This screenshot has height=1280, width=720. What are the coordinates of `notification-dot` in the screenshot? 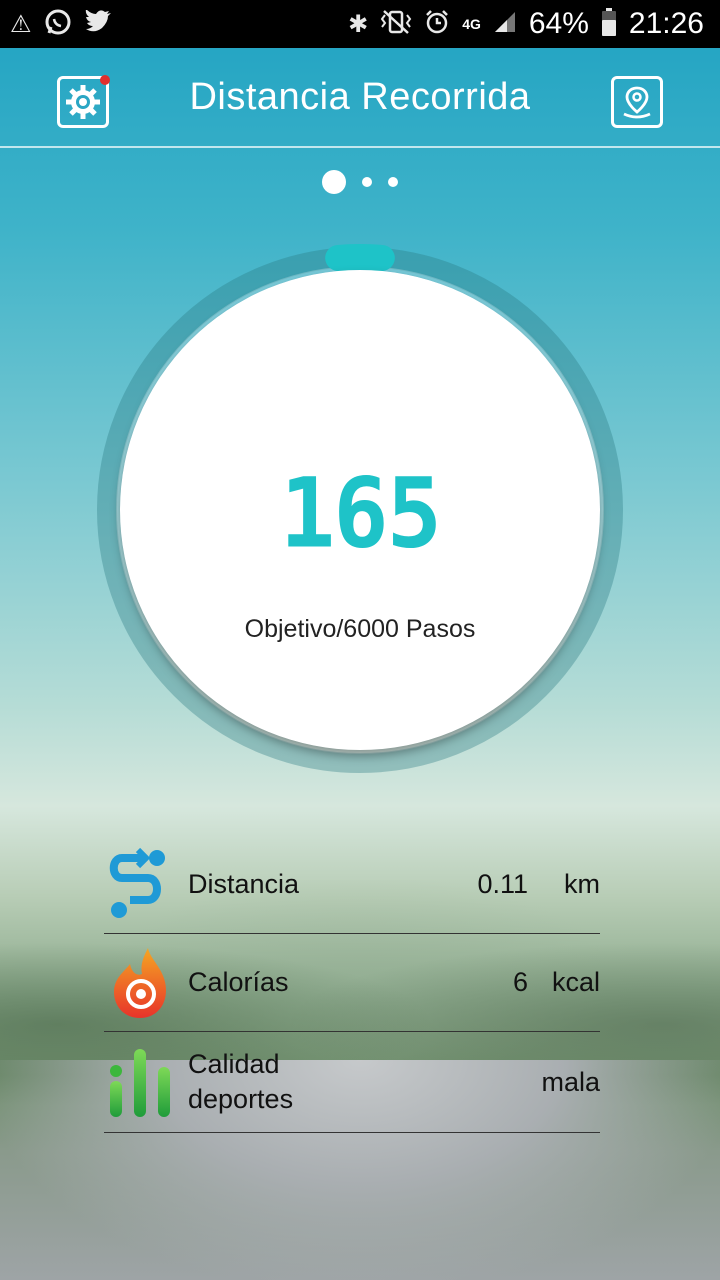 It's located at (105, 80).